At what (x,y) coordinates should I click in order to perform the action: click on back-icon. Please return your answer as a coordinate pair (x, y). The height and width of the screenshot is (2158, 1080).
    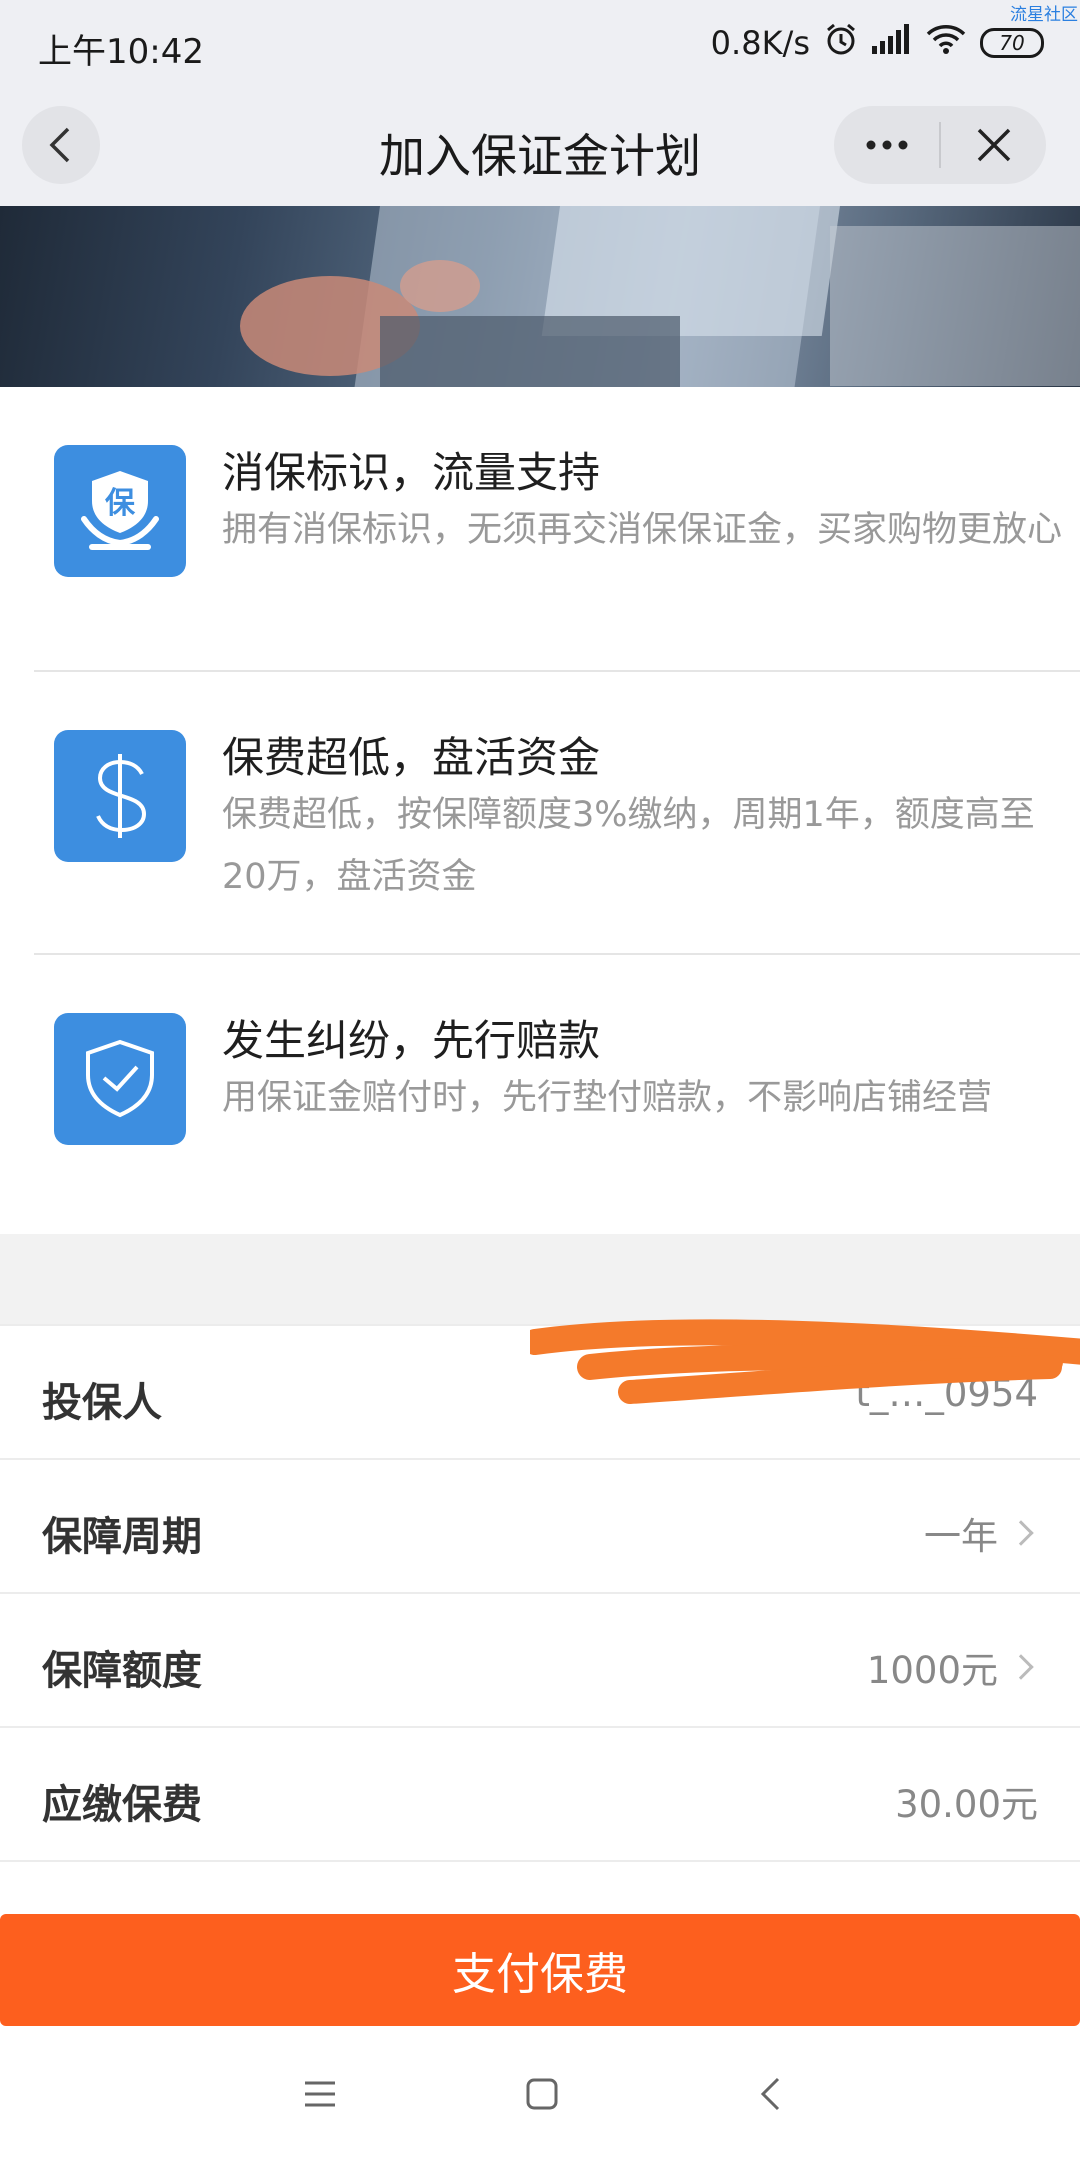
    Looking at the image, I should click on (770, 2094).